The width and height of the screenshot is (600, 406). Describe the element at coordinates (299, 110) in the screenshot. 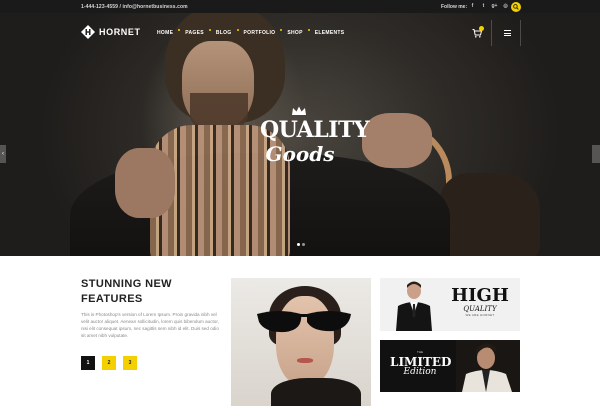

I see `crown-icon` at that location.